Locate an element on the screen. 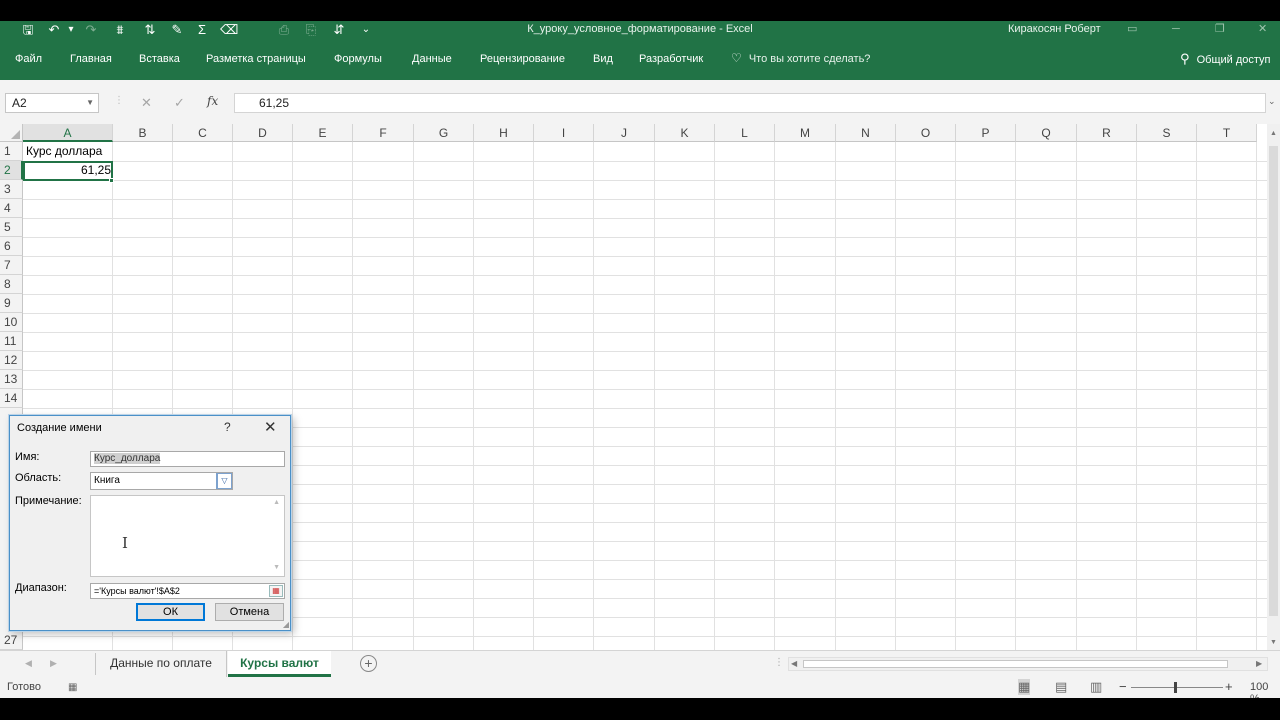 The height and width of the screenshot is (720, 1280). vertical-scroll-thumb is located at coordinates (1273, 381).